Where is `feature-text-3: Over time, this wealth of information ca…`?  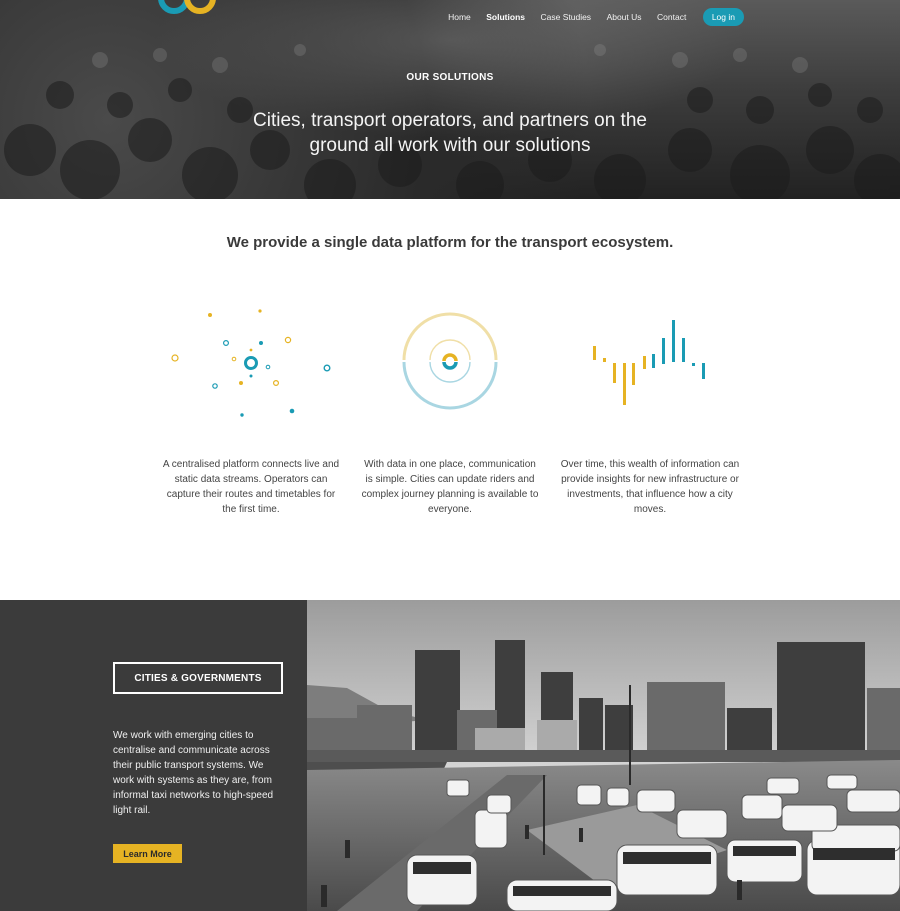 feature-text-3: Over time, this wealth of information ca… is located at coordinates (650, 487).